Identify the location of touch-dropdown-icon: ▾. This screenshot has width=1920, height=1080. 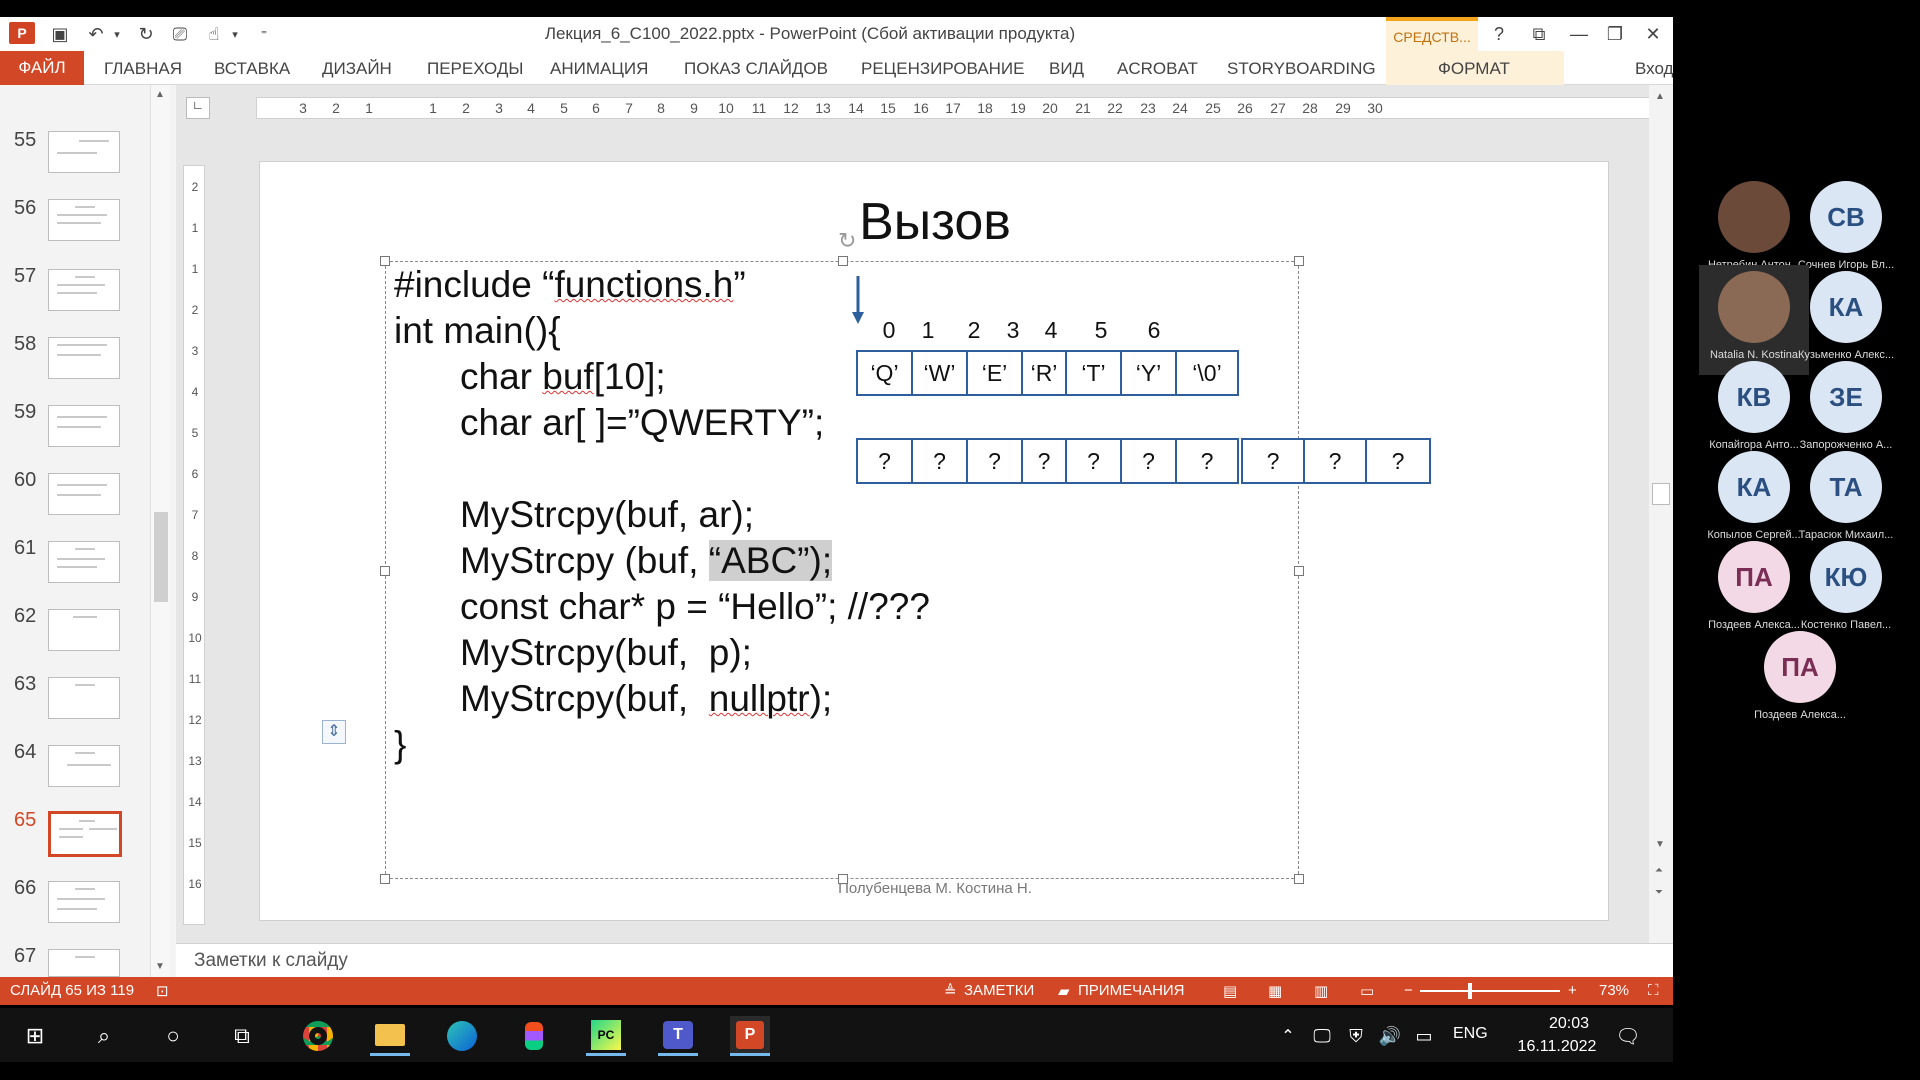
(235, 34).